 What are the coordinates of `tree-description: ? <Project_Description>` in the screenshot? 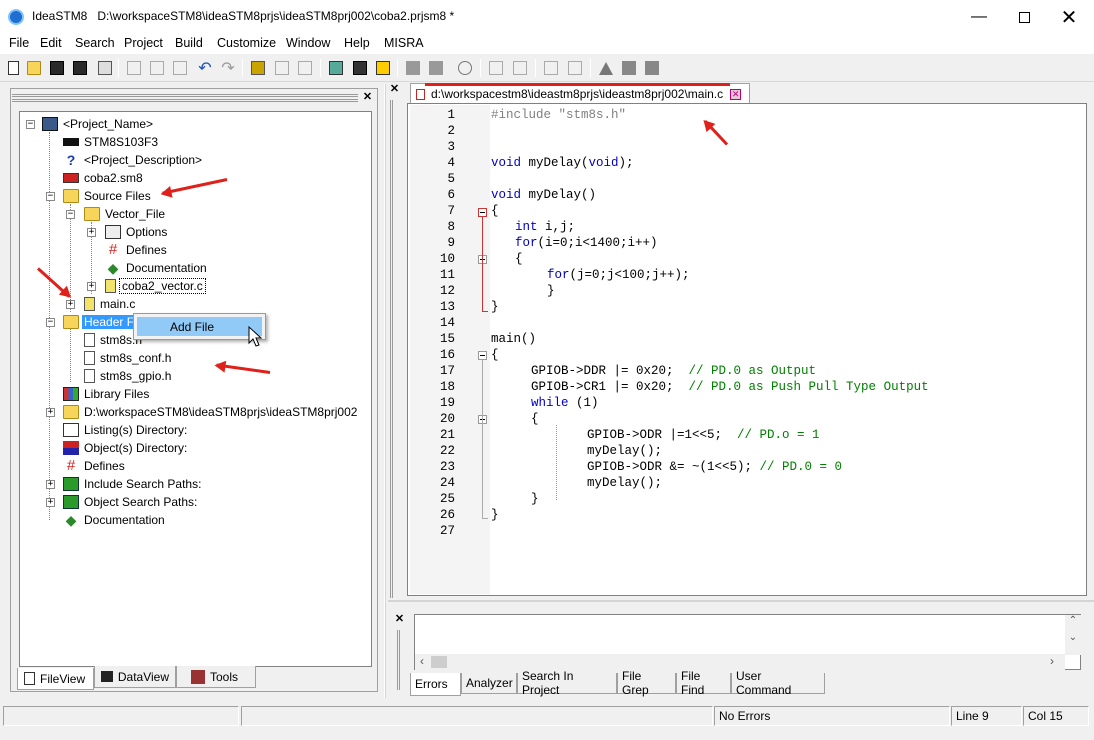 It's located at (133, 159).